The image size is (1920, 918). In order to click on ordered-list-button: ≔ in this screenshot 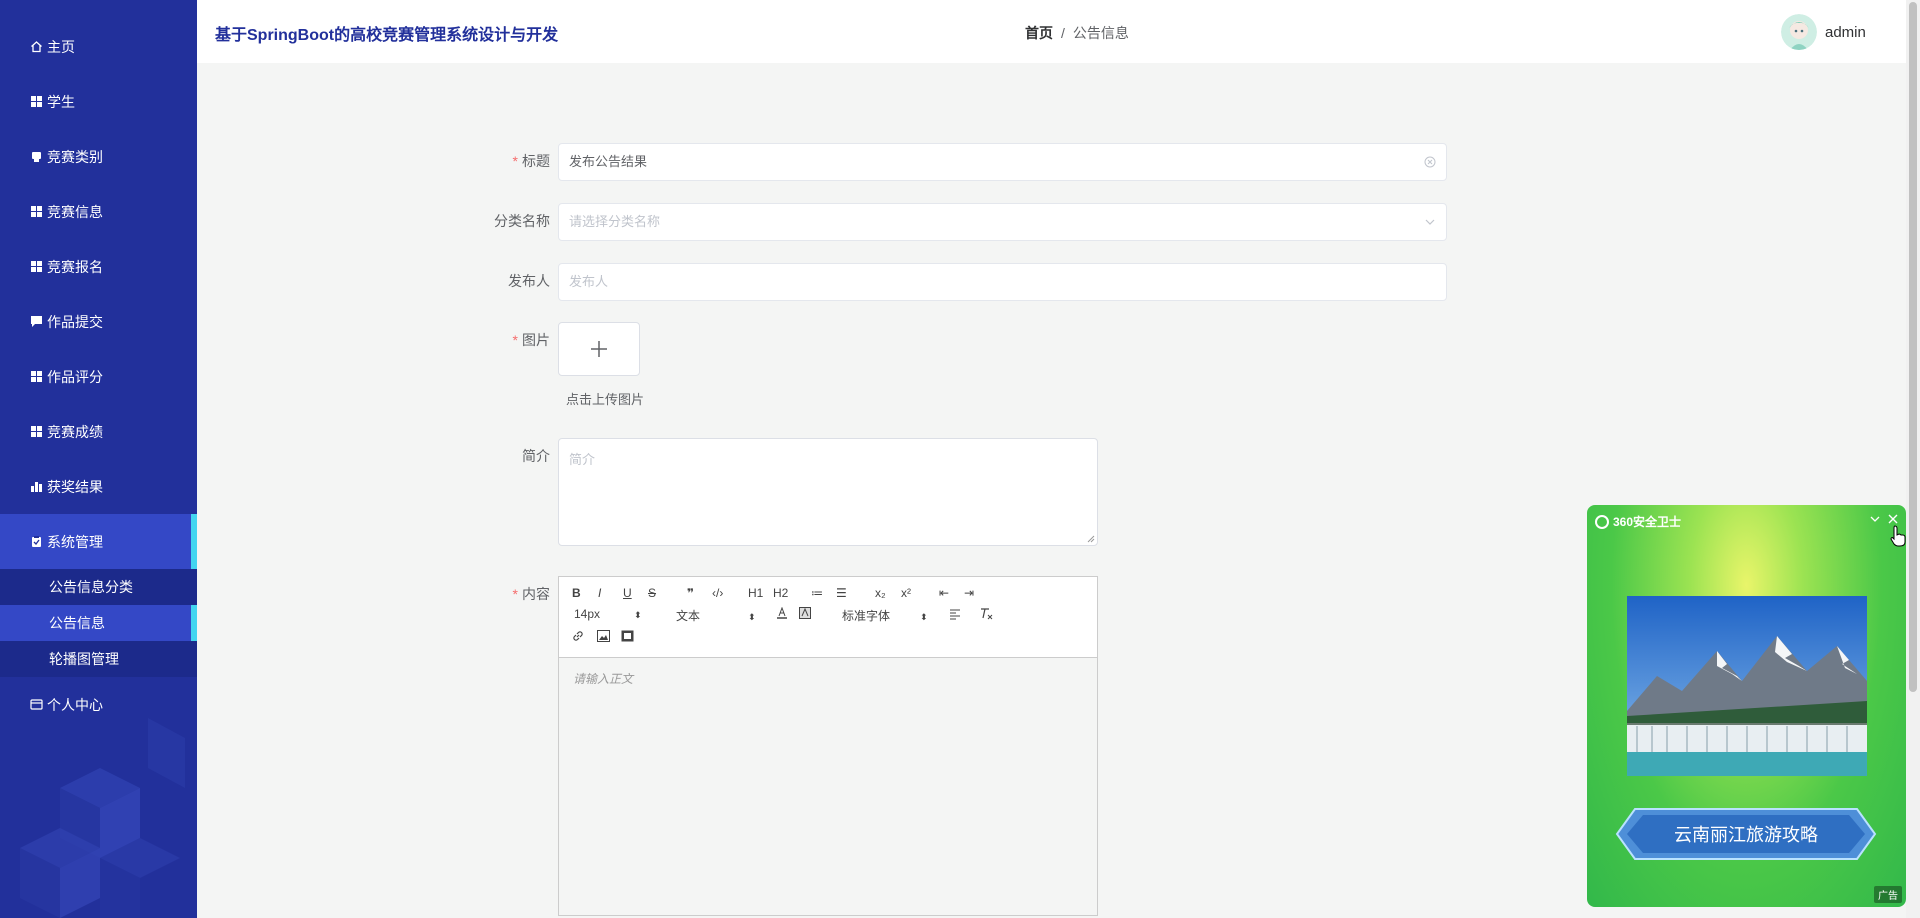, I will do `click(817, 593)`.